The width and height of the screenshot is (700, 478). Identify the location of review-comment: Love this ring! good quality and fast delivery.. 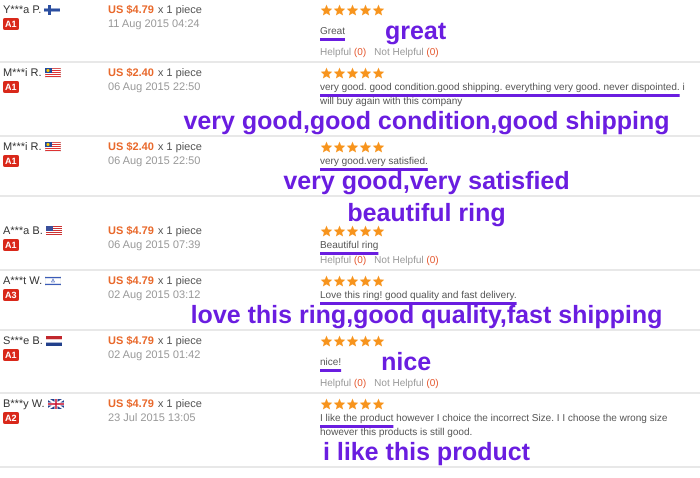
(419, 296).